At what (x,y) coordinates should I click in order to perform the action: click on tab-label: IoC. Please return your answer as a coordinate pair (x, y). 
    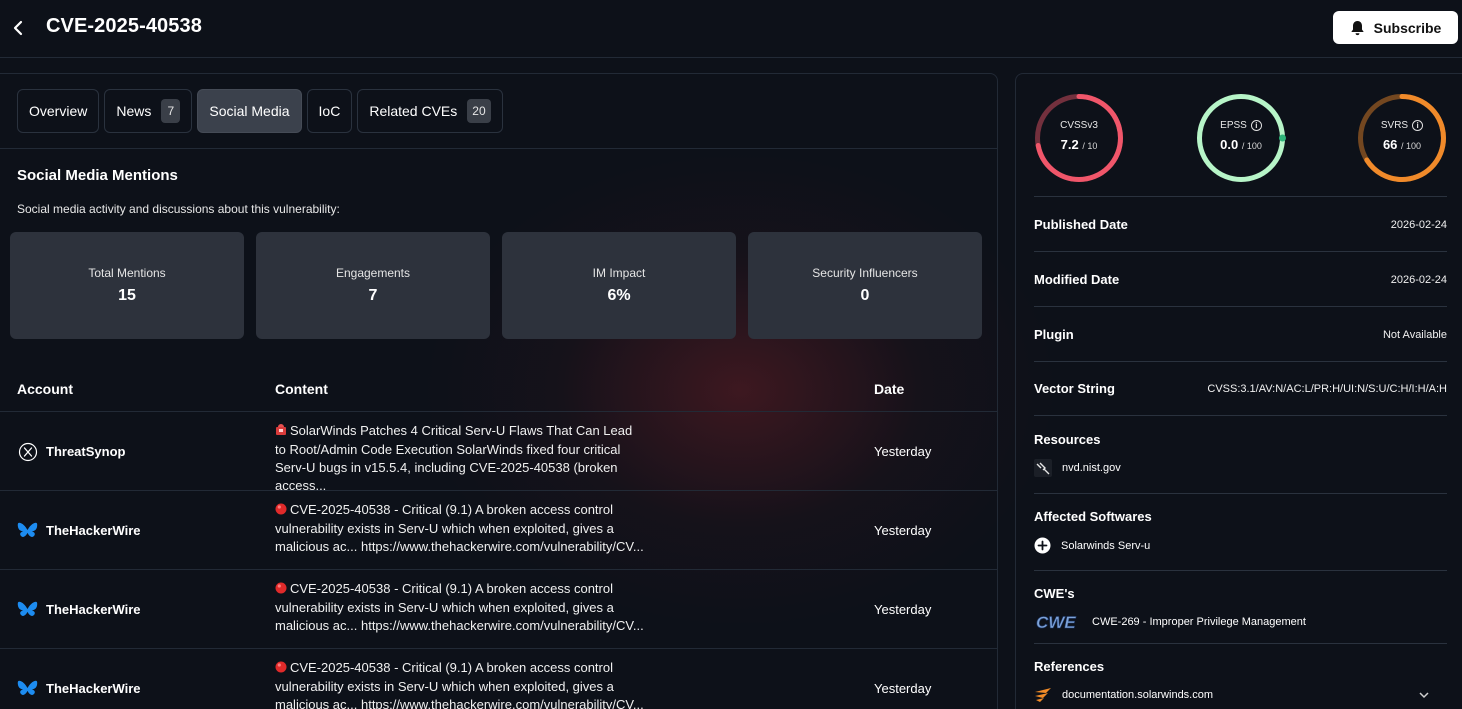
    Looking at the image, I should click on (329, 111).